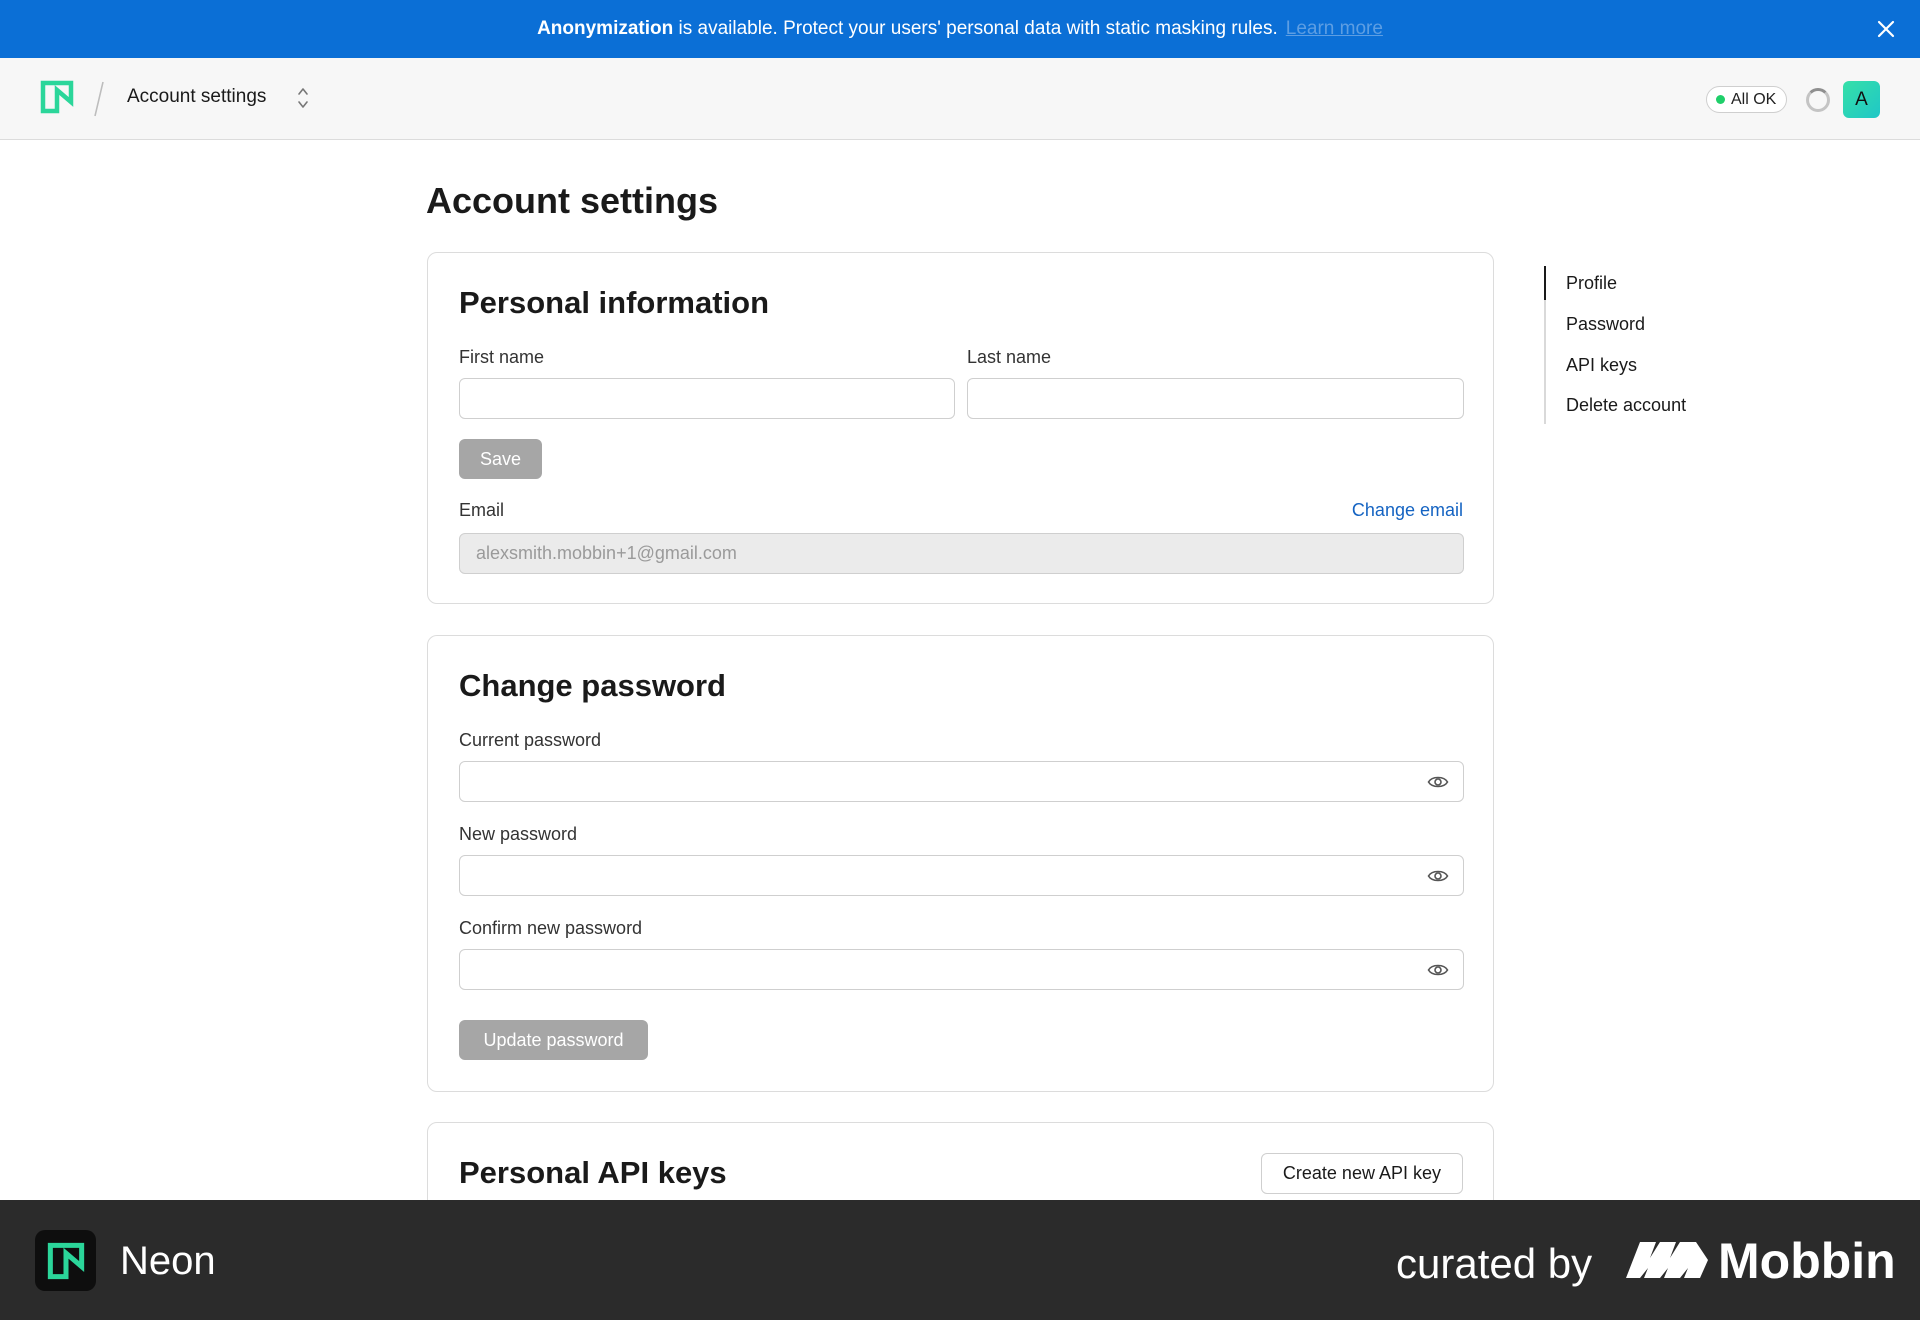 The height and width of the screenshot is (1320, 1920). Describe the element at coordinates (500, 459) in the screenshot. I see `save-button: Save` at that location.